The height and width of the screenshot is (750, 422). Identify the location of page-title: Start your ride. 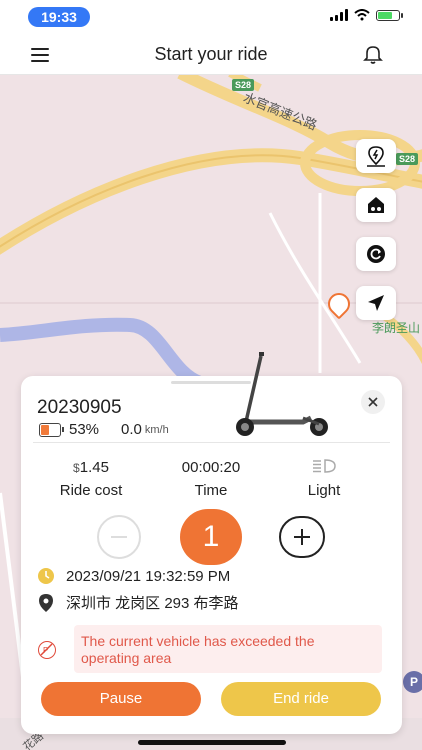
(211, 54).